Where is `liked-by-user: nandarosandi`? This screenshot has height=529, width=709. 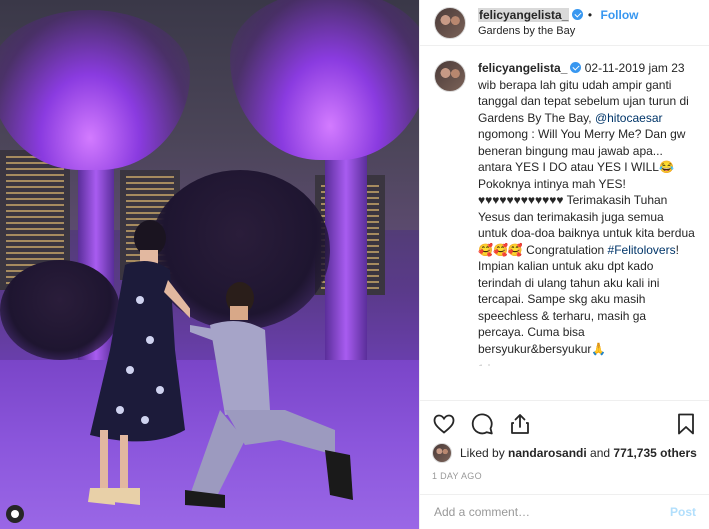 liked-by-user: nandarosandi is located at coordinates (547, 453).